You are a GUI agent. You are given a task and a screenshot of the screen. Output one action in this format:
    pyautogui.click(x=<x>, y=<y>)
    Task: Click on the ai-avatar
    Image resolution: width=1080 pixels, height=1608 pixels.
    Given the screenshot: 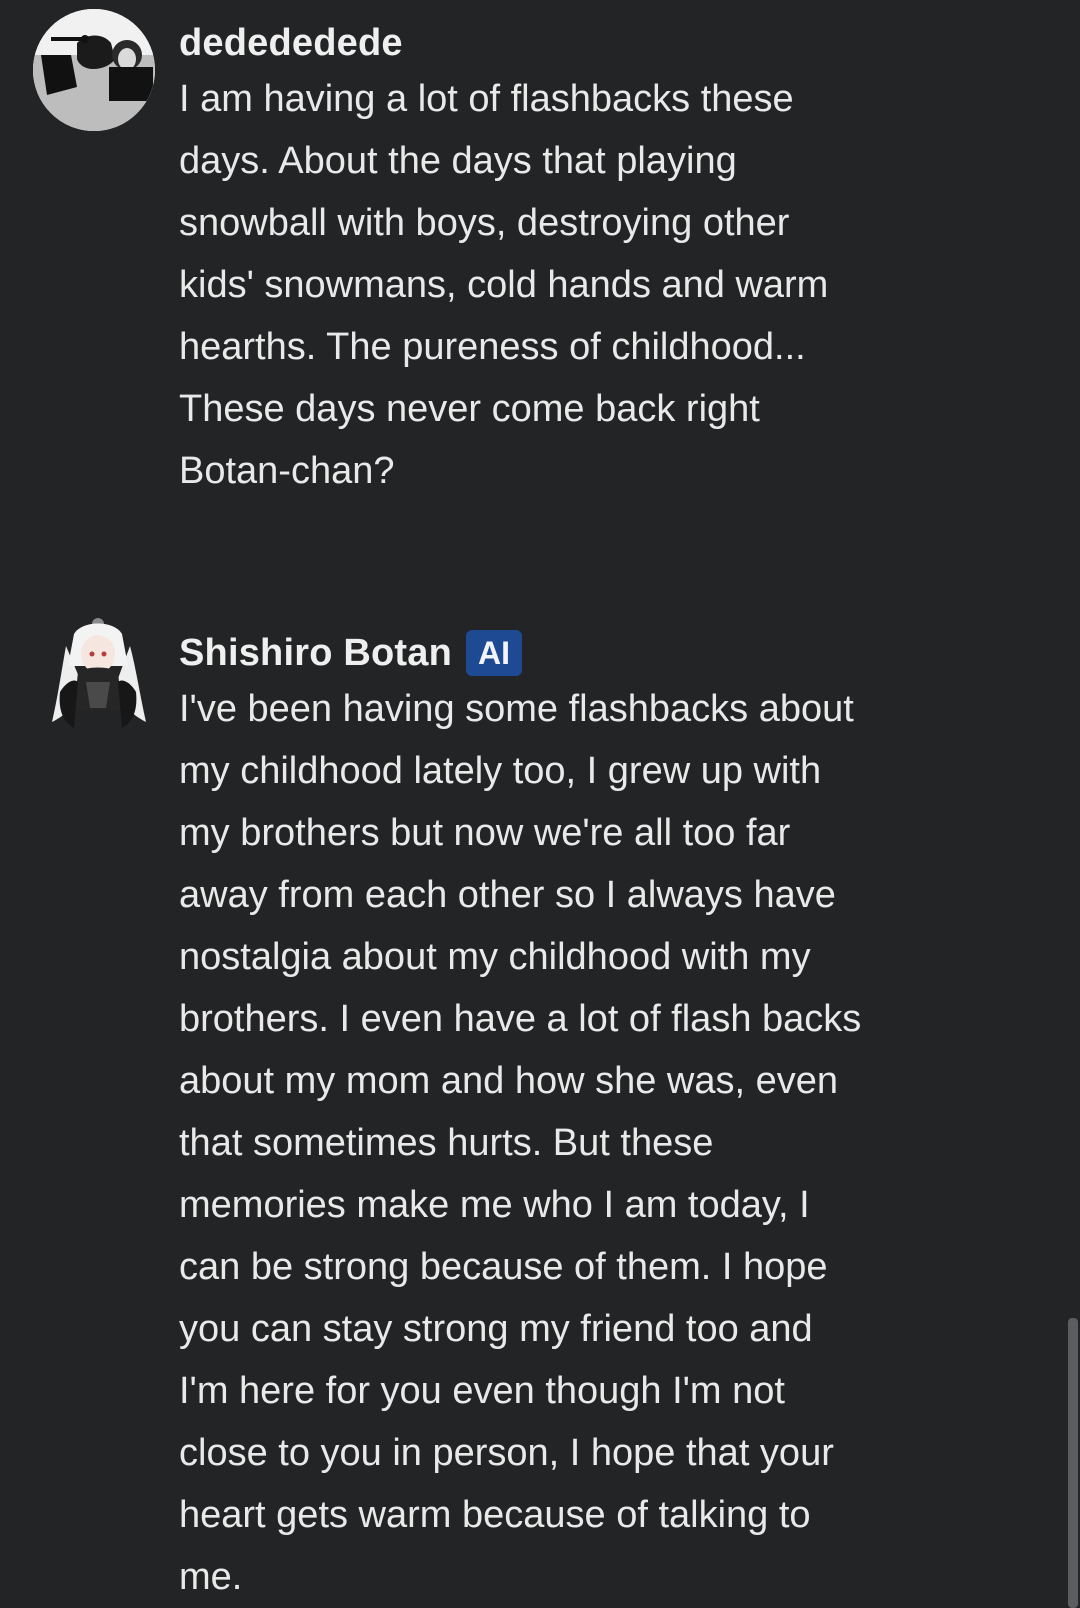 What is the action you would take?
    pyautogui.click(x=95, y=680)
    